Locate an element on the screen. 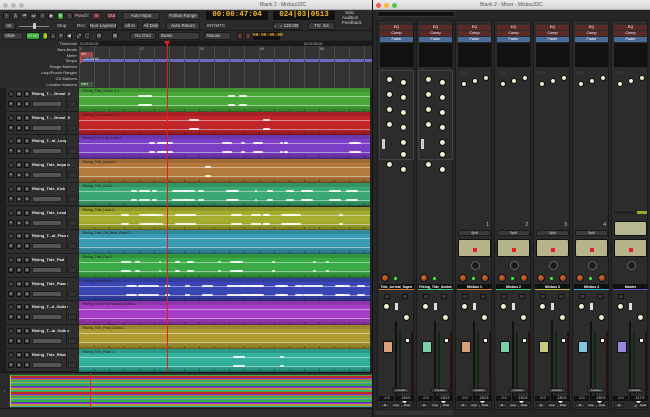 The image size is (650, 417). summary-pane: ‹ is located at coordinates (186, 390).